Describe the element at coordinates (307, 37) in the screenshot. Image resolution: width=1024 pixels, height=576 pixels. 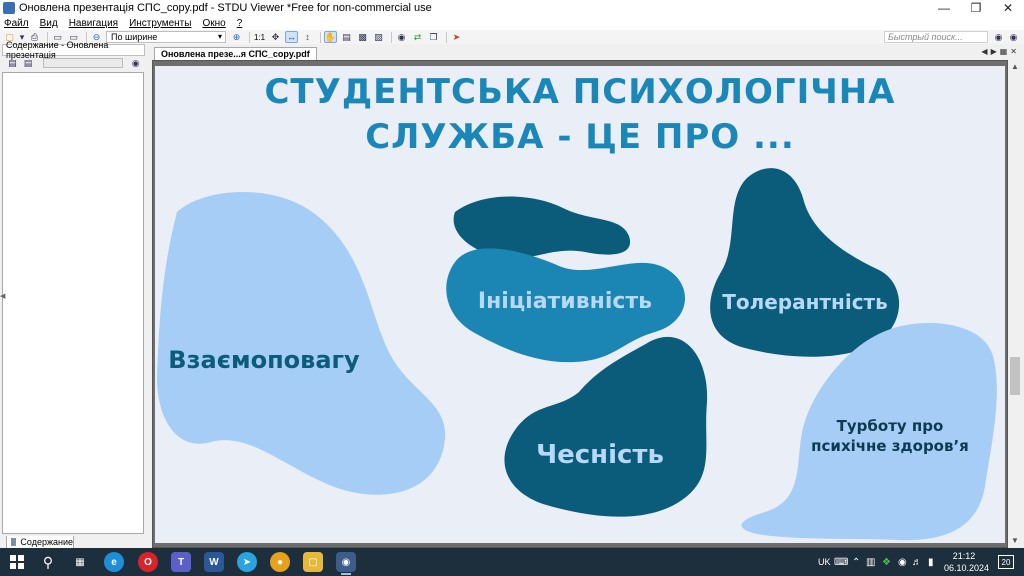
I see `fit-height-icon: ↕` at that location.